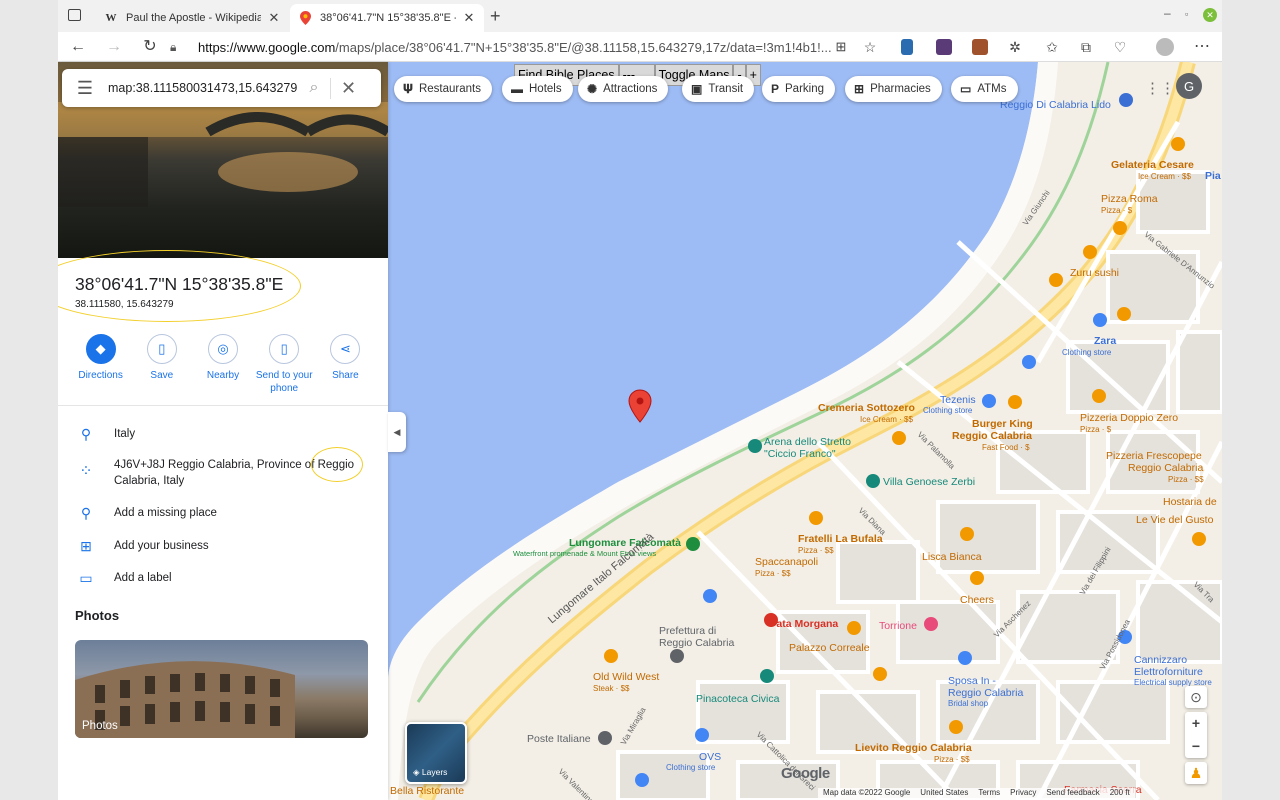  Describe the element at coordinates (348, 88) in the screenshot. I see `clear-search-icon: ✕` at that location.